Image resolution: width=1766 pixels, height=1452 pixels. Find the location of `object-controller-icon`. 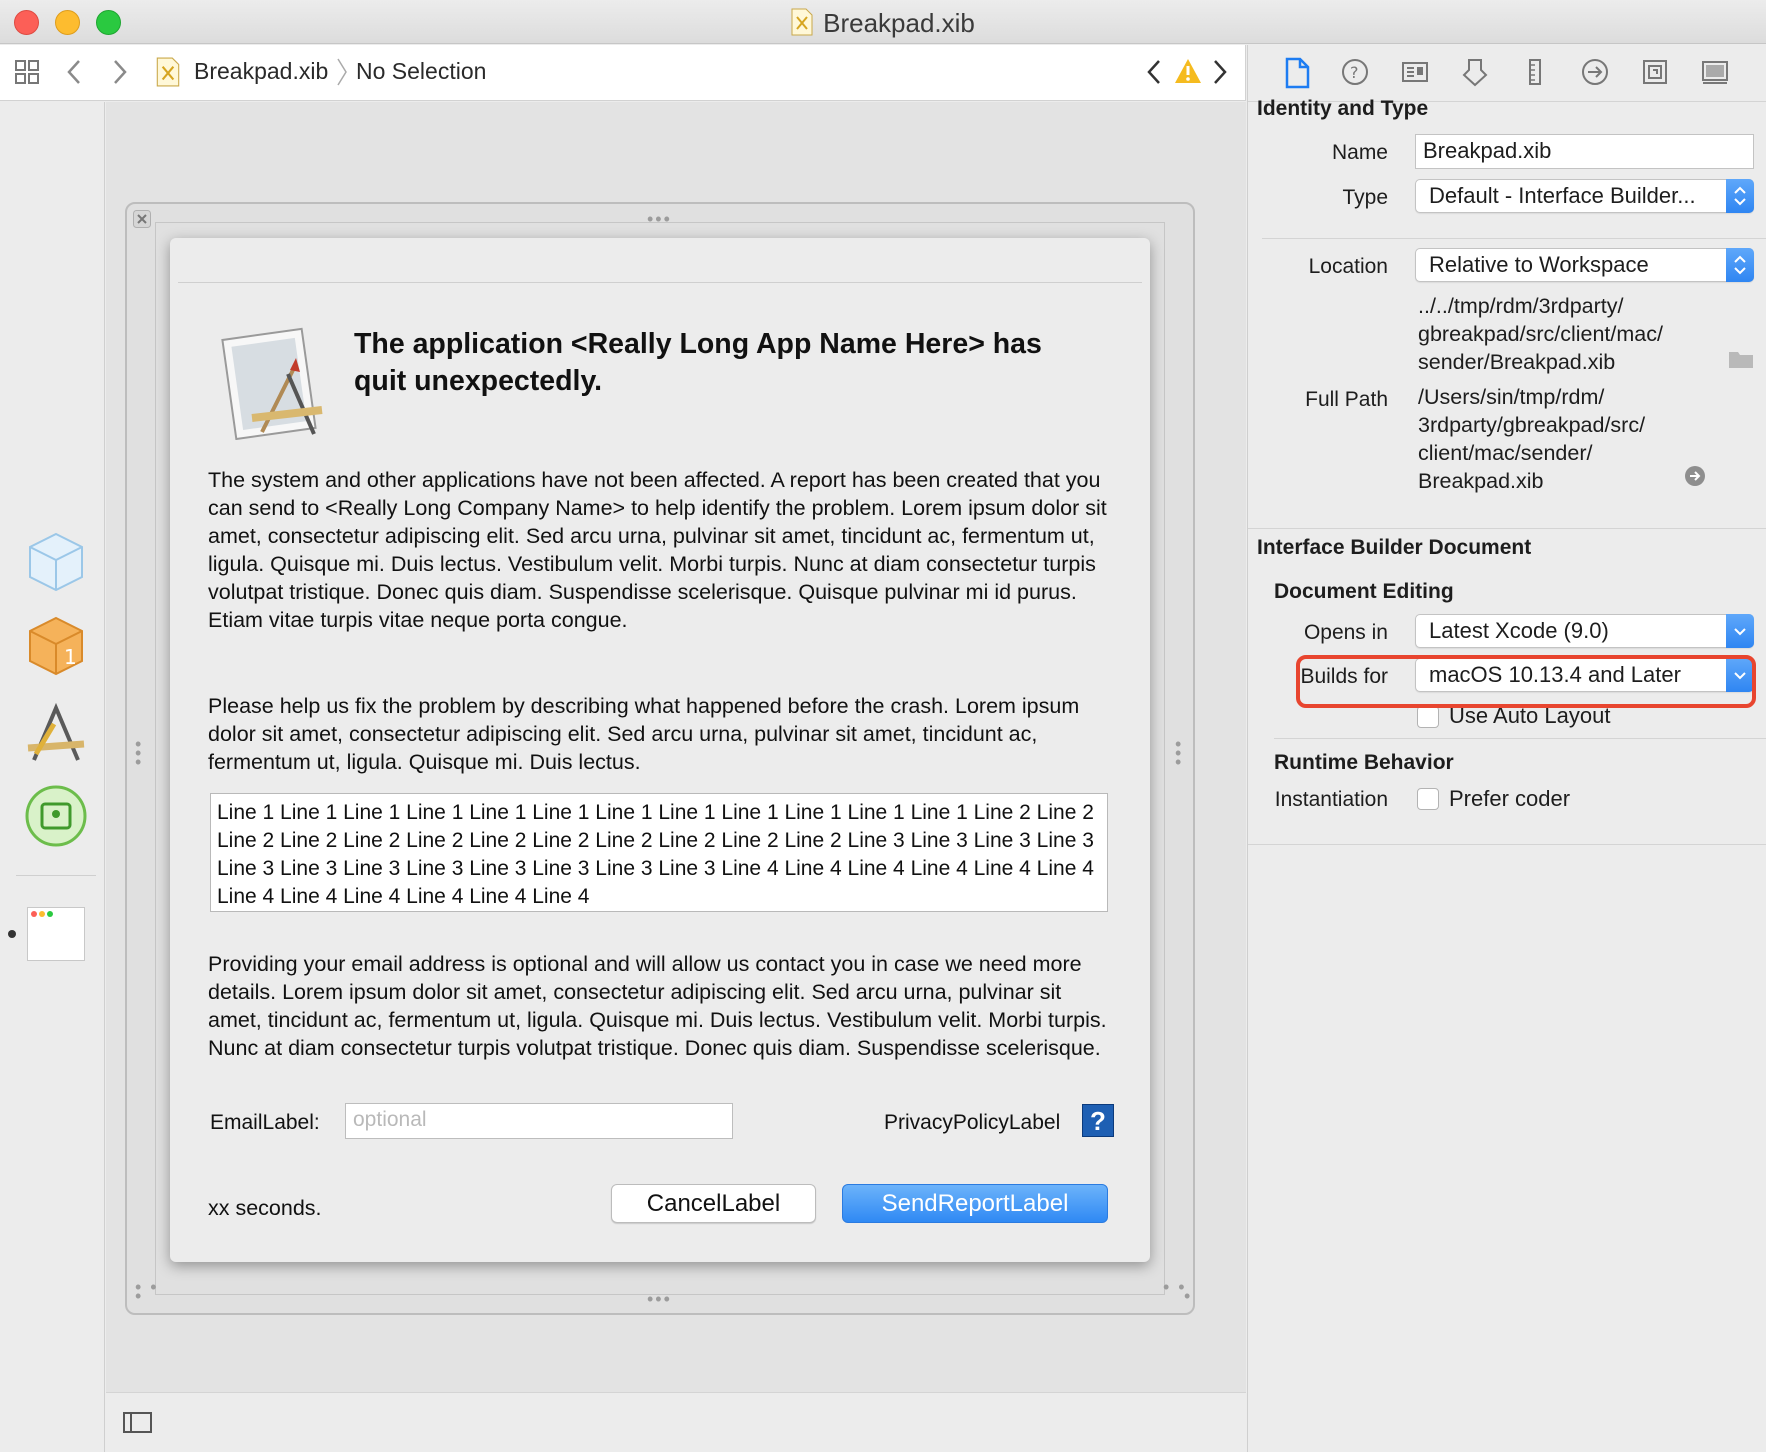

object-controller-icon is located at coordinates (56, 816).